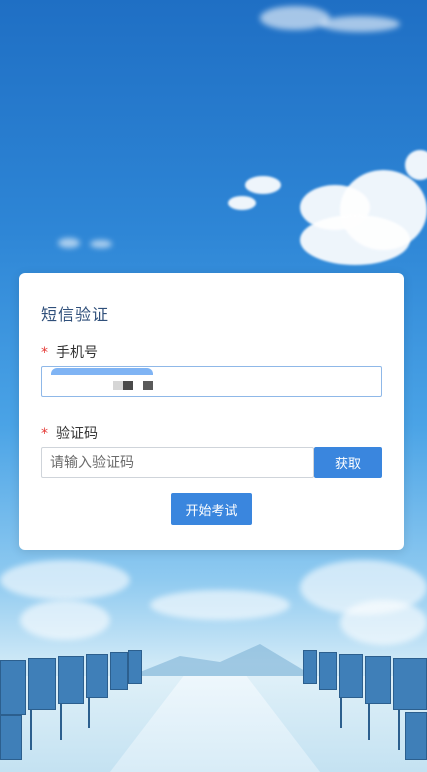 The image size is (427, 772). What do you see at coordinates (77, 353) in the screenshot?
I see `phone-label-text: 手机号` at bounding box center [77, 353].